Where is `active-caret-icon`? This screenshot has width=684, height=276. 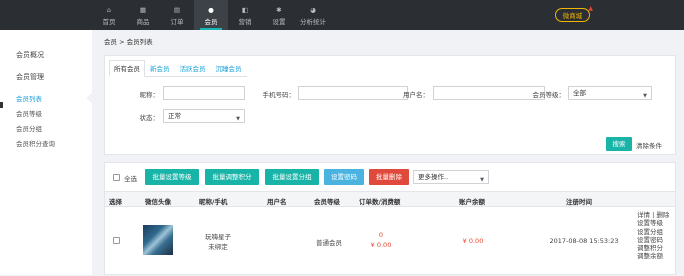 active-caret-icon is located at coordinates (89, 98).